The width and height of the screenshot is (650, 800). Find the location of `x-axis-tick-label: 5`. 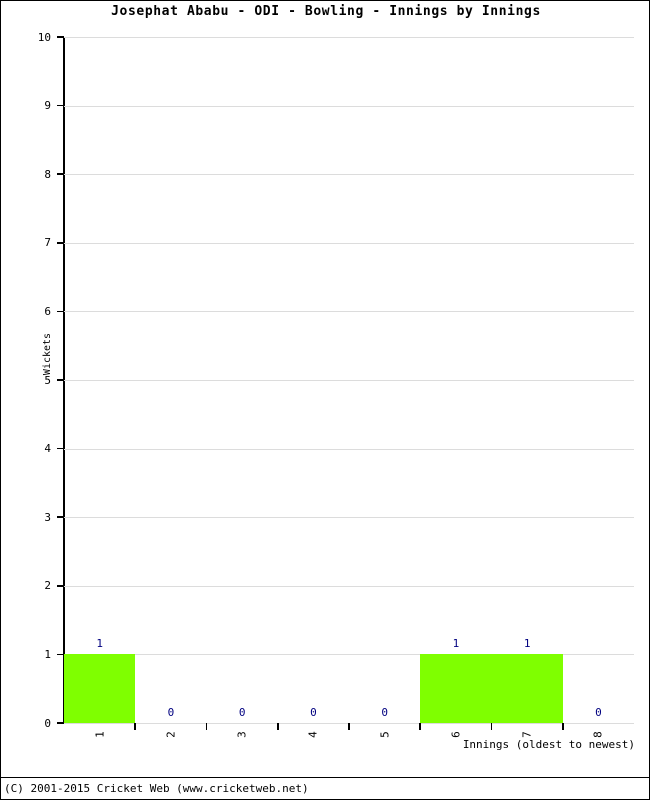

x-axis-tick-label: 5 is located at coordinates (385, 734).